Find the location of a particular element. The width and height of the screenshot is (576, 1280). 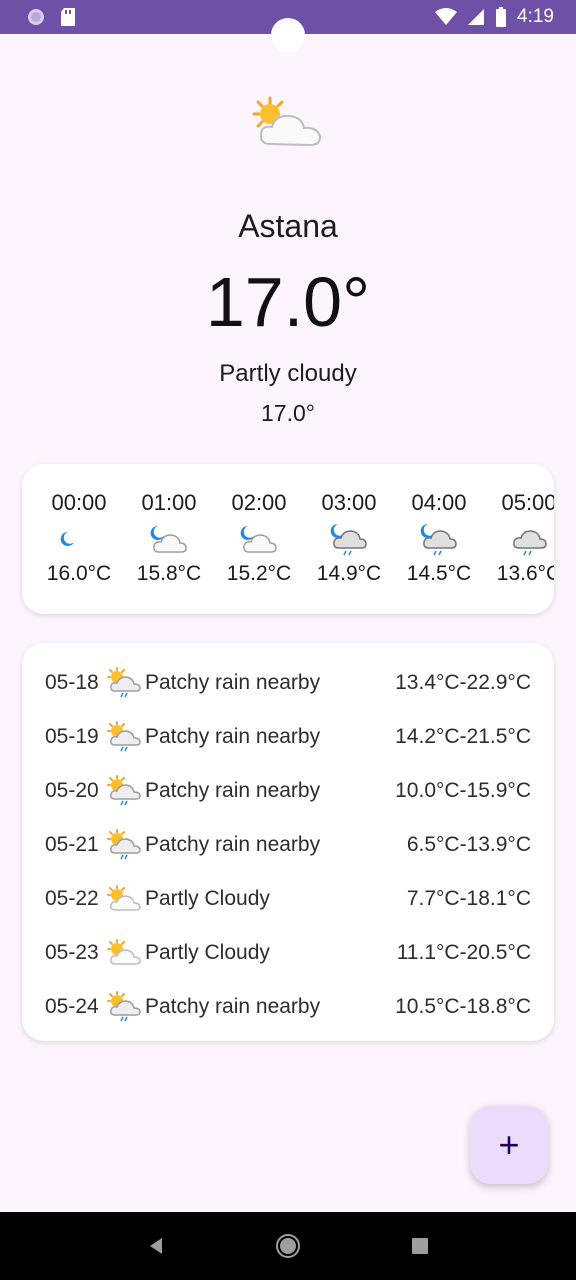

battery-icon is located at coordinates (501, 17).